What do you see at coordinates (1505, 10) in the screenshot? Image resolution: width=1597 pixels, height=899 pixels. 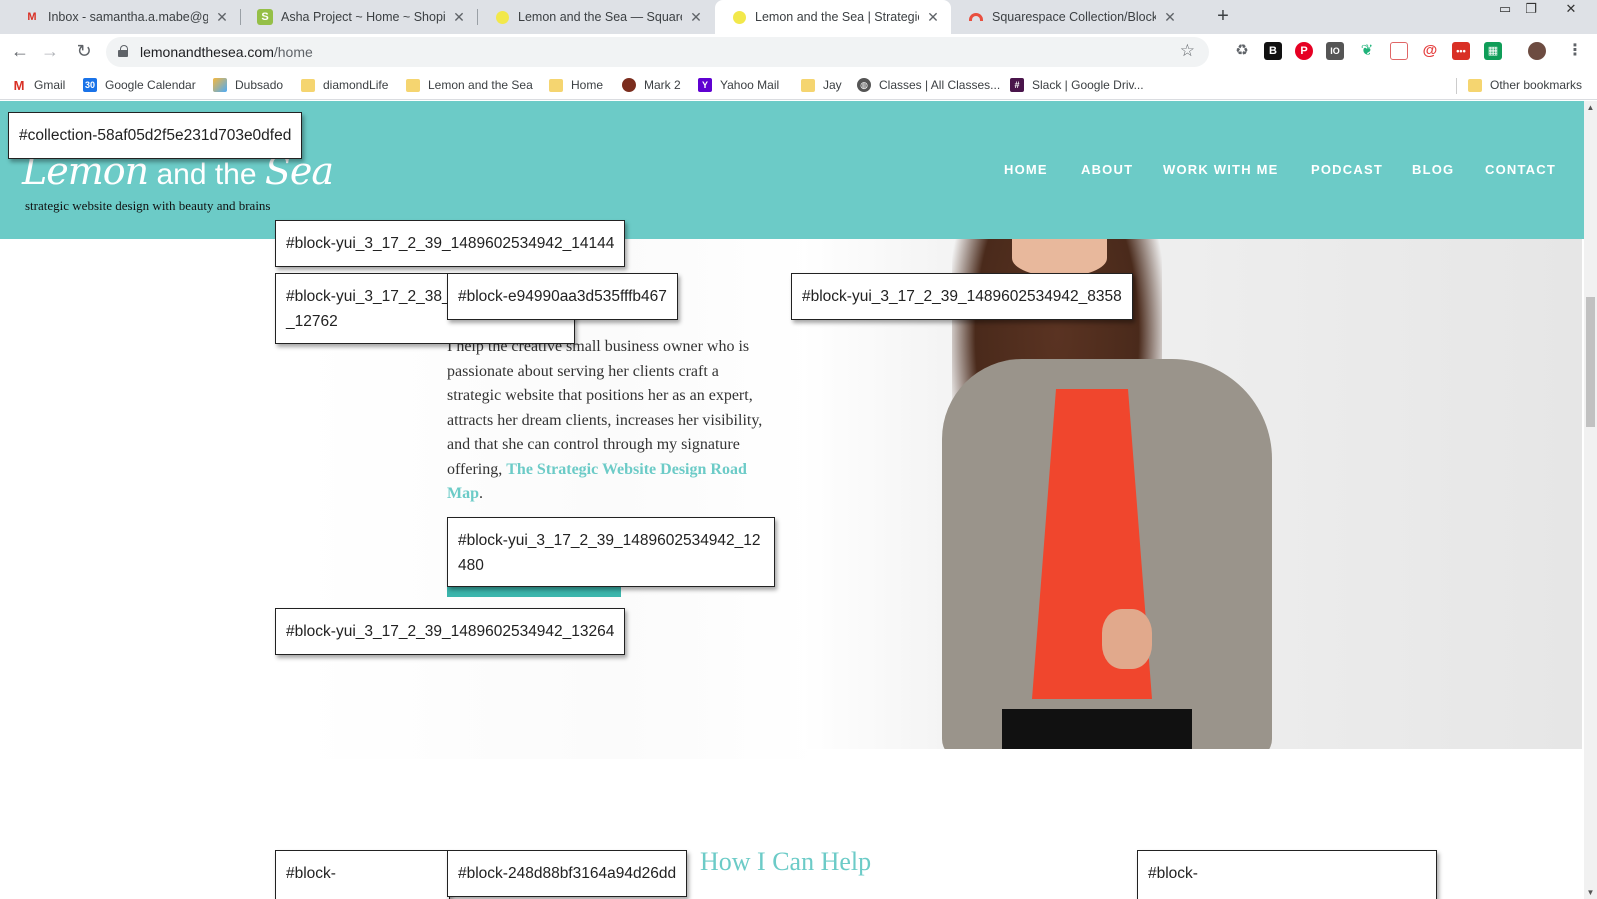 I see `minimize-button: ▭` at bounding box center [1505, 10].